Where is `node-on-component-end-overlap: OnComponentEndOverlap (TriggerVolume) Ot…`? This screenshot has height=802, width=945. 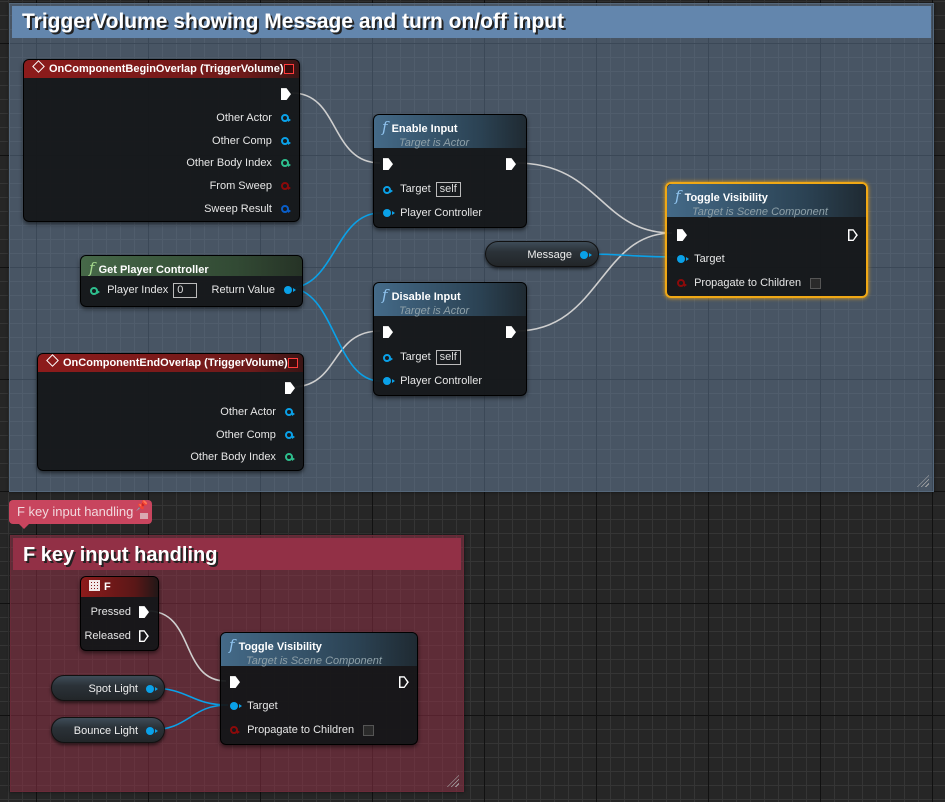
node-on-component-end-overlap: OnComponentEndOverlap (TriggerVolume) Ot… is located at coordinates (170, 412).